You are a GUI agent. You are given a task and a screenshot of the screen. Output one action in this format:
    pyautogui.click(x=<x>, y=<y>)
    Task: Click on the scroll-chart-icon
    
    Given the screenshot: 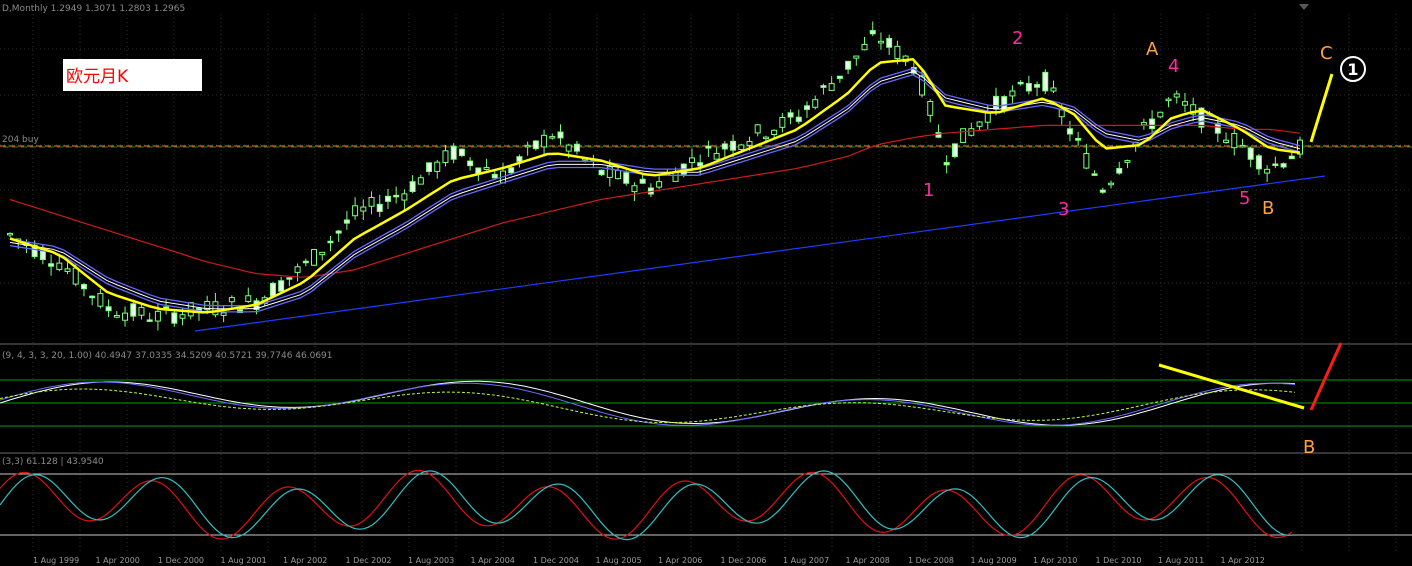 What is the action you would take?
    pyautogui.click(x=1304, y=7)
    